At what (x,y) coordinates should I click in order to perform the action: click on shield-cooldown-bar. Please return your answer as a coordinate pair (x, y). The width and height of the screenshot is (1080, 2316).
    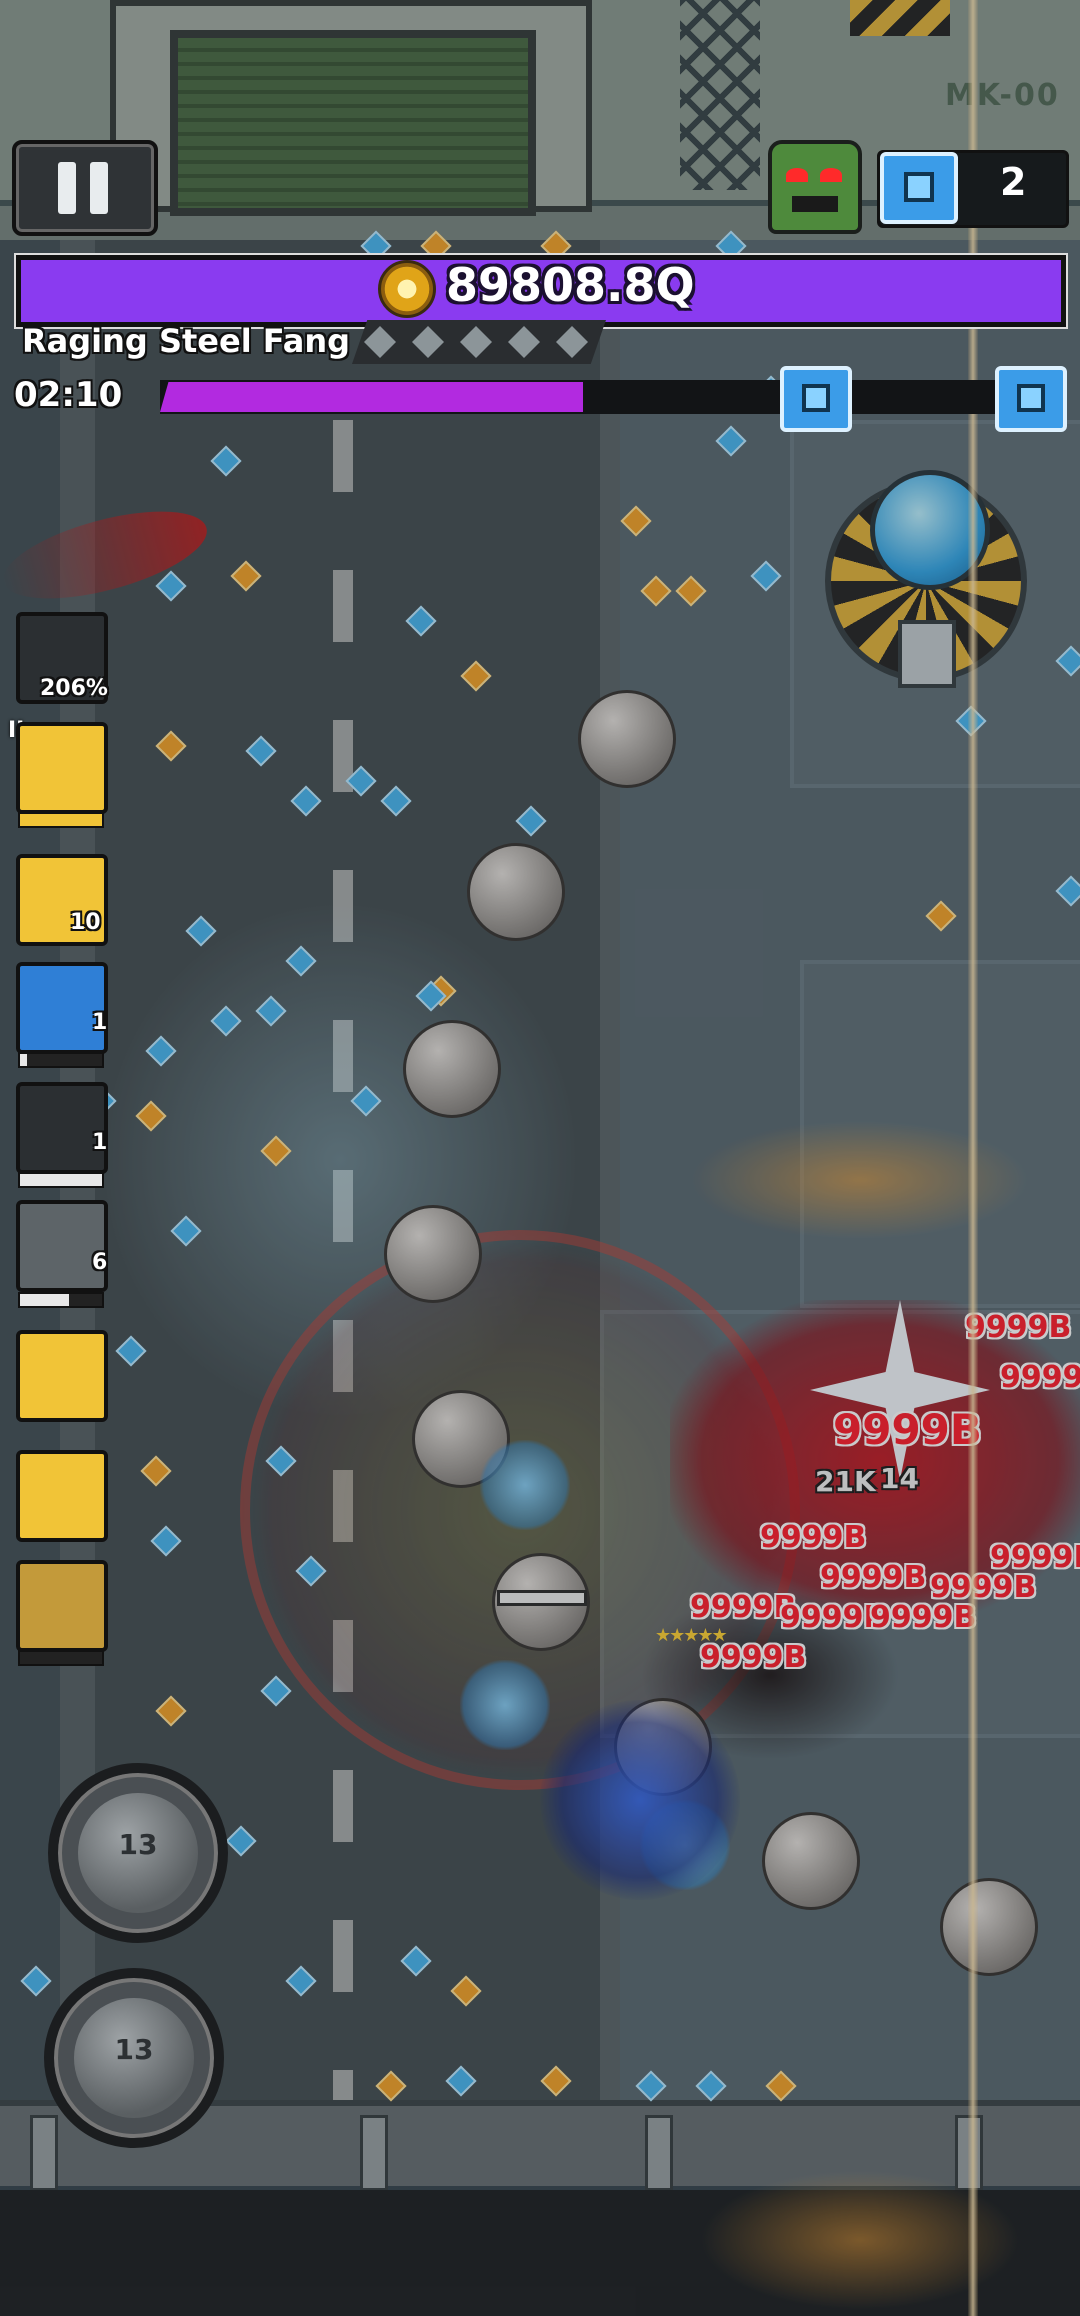
    Looking at the image, I should click on (61, 1180).